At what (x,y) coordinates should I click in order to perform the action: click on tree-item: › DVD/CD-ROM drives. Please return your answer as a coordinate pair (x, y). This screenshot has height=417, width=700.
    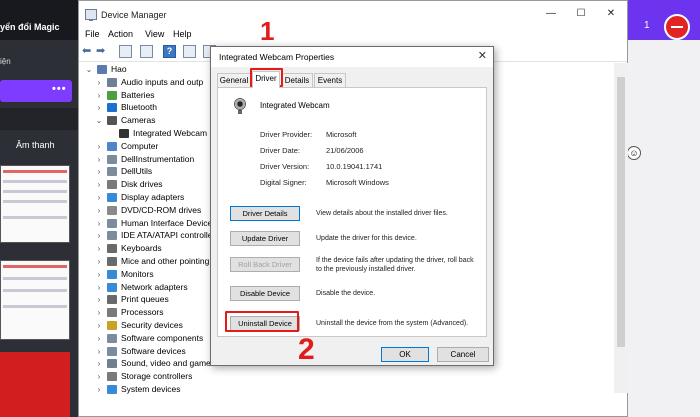
    Looking at the image, I should click on (145, 210).